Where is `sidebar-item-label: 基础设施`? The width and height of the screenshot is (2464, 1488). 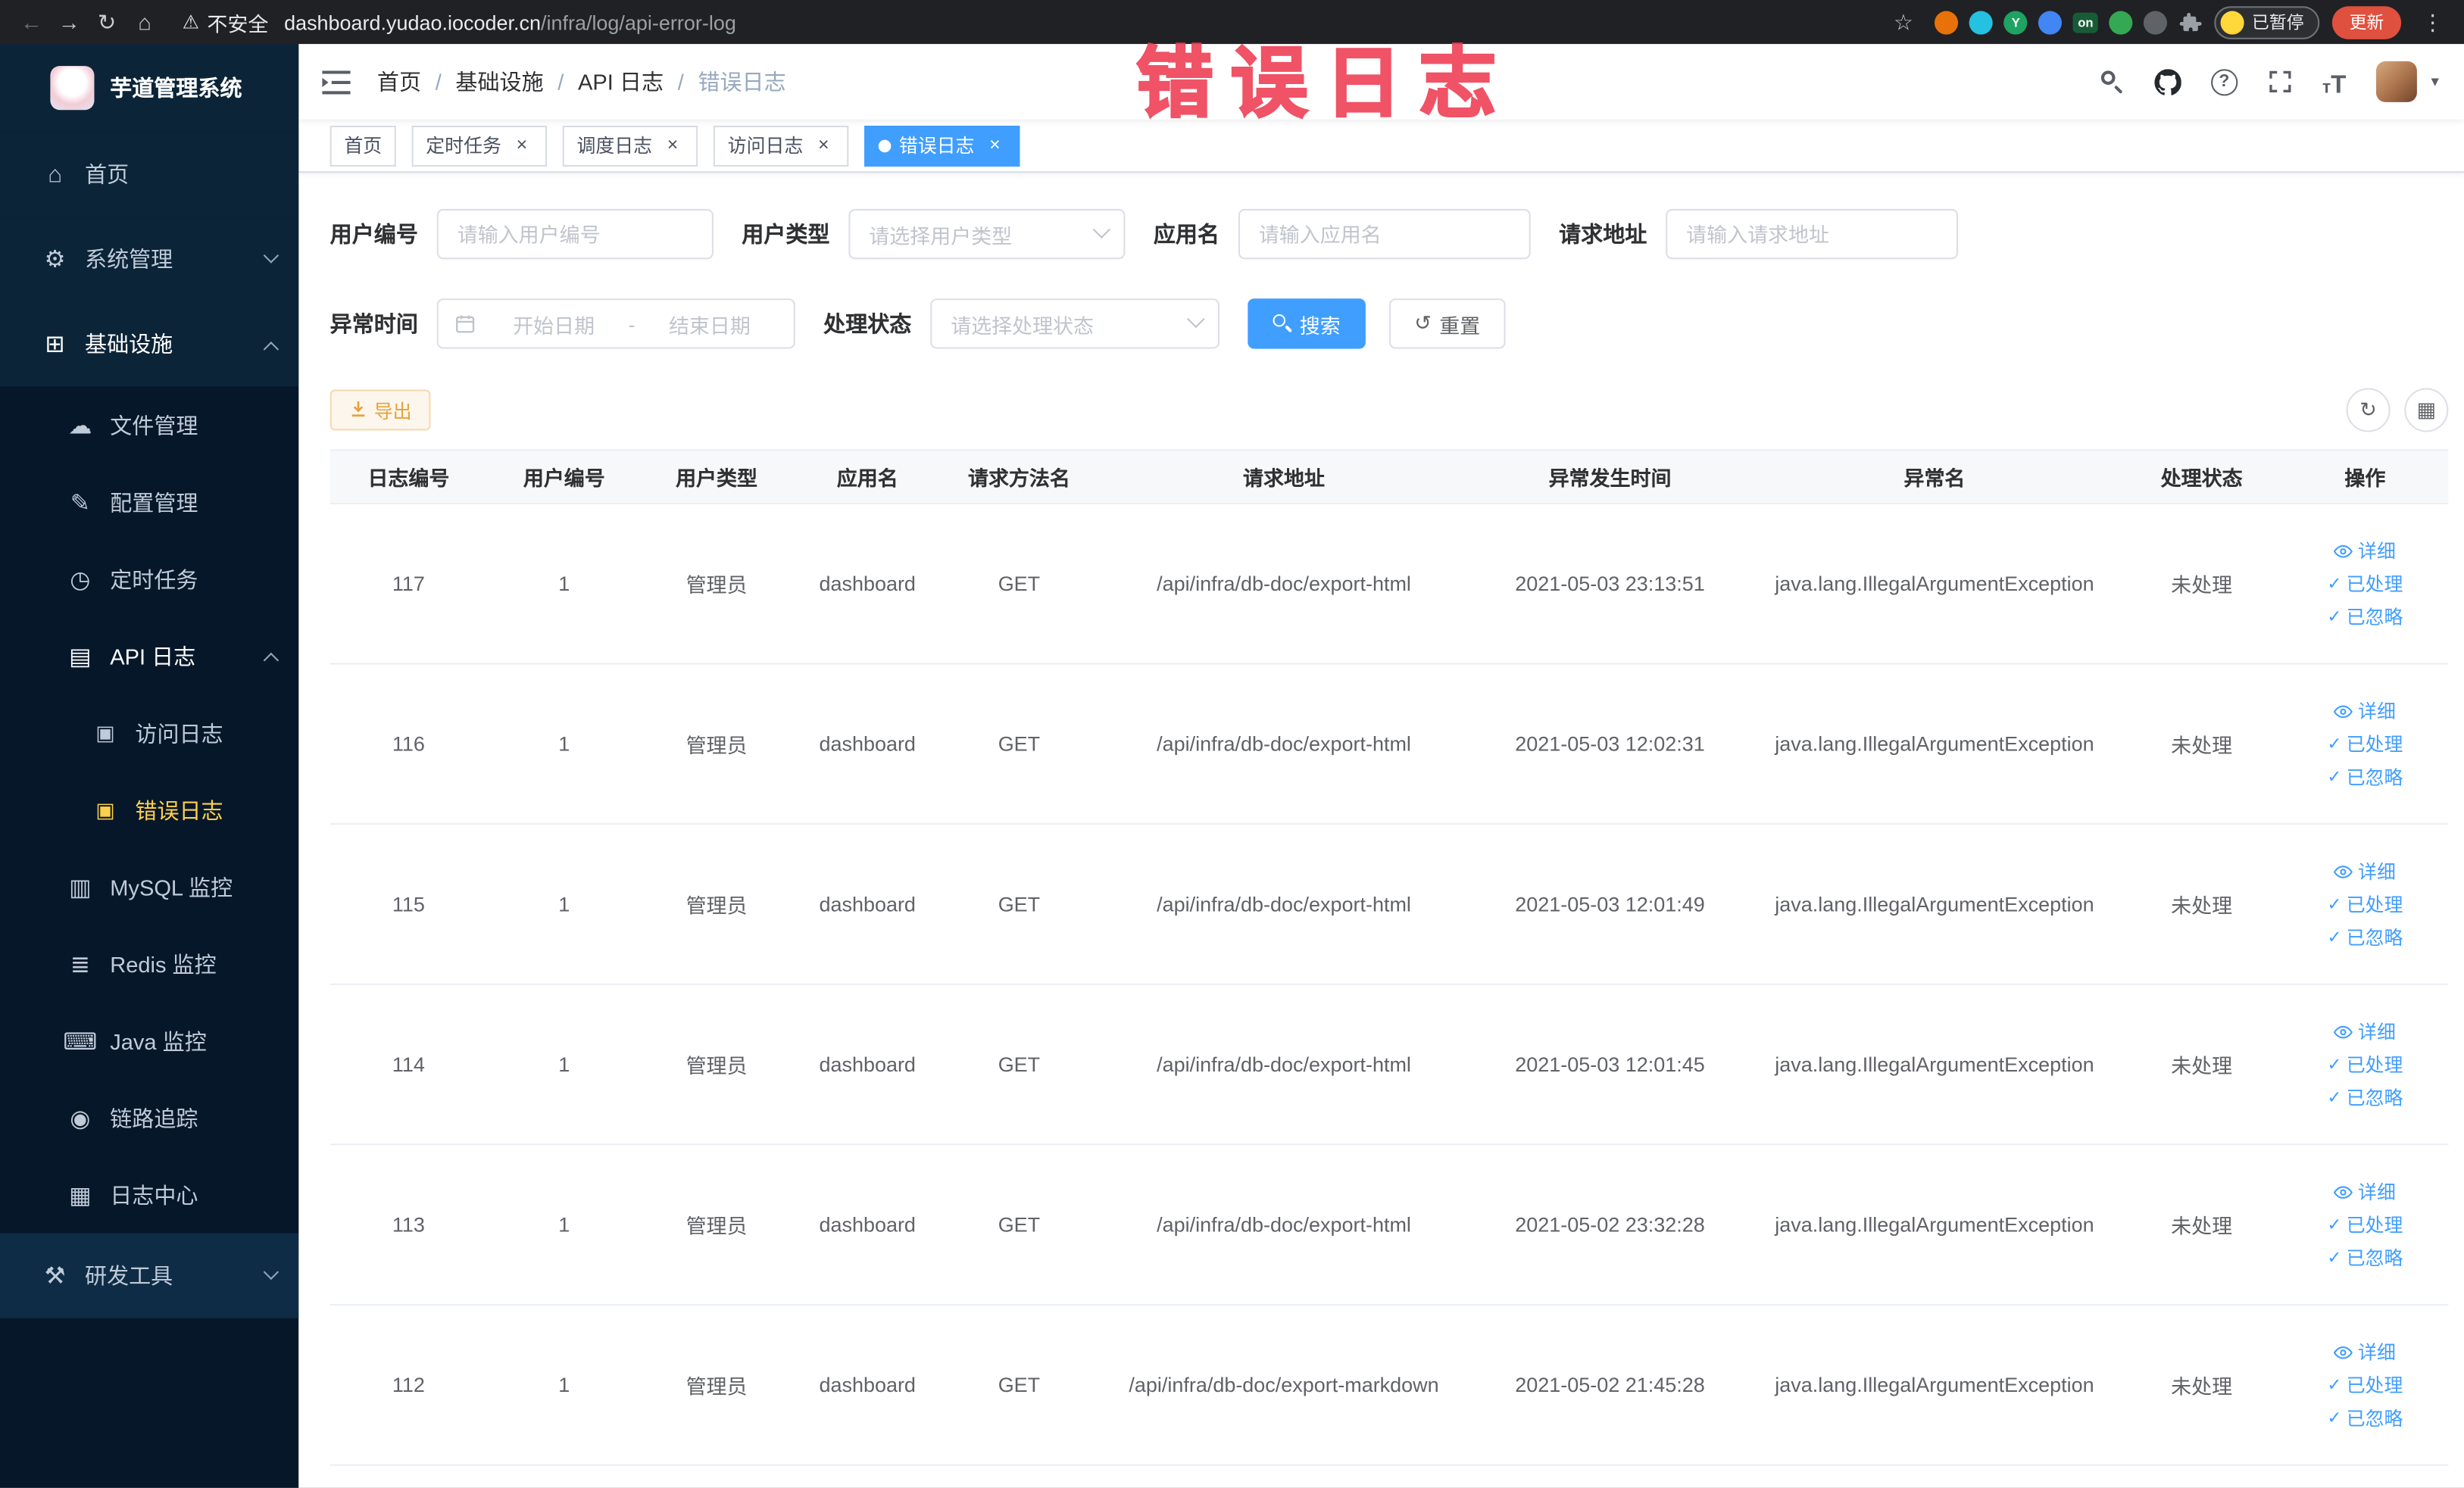 sidebar-item-label: 基础设施 is located at coordinates (129, 344).